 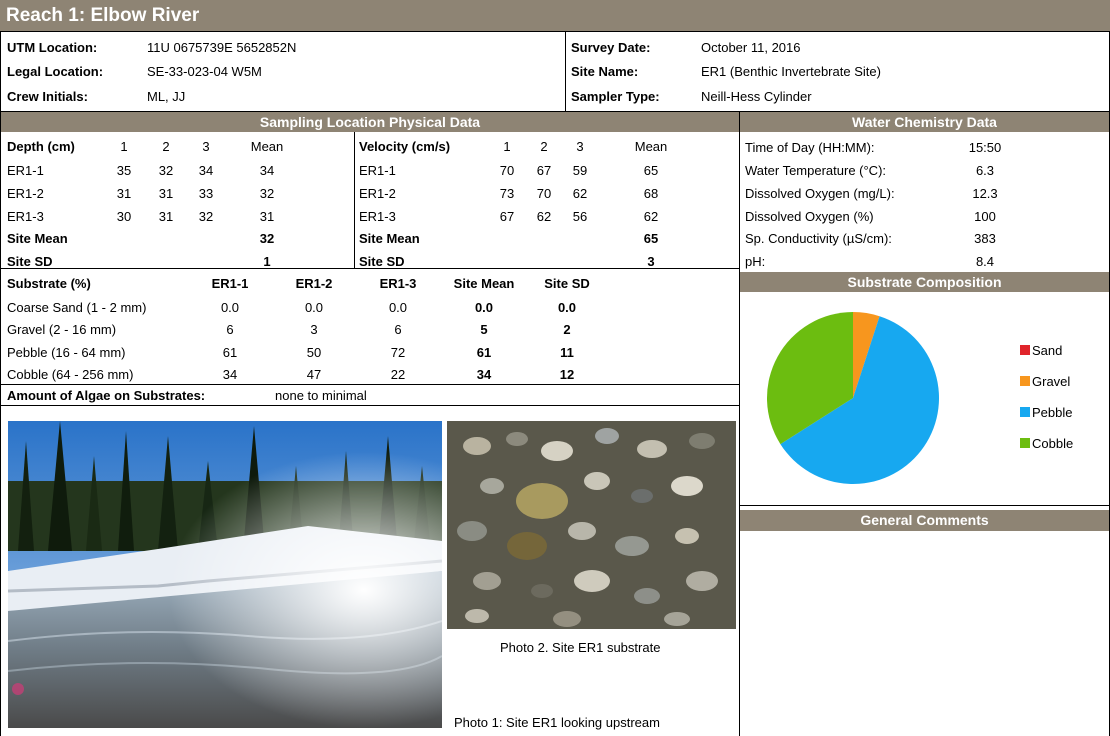 I want to click on legend-swatch-cobble, so click(x=1025, y=443).